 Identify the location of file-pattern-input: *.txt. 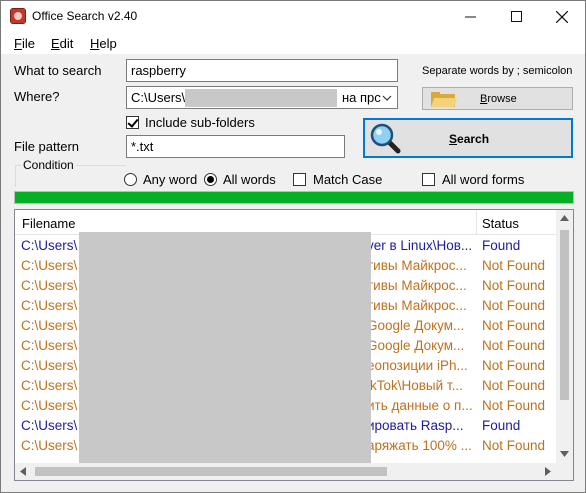
(235, 146).